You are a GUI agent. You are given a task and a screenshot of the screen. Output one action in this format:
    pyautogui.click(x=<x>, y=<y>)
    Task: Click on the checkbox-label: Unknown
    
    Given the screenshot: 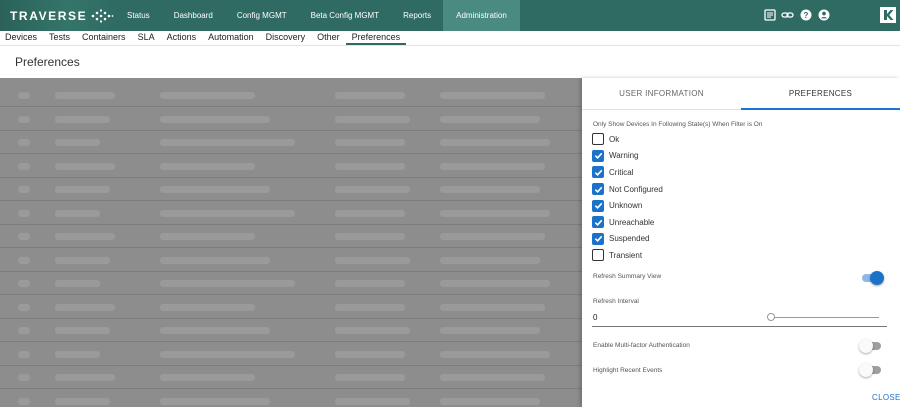 What is the action you would take?
    pyautogui.click(x=626, y=206)
    